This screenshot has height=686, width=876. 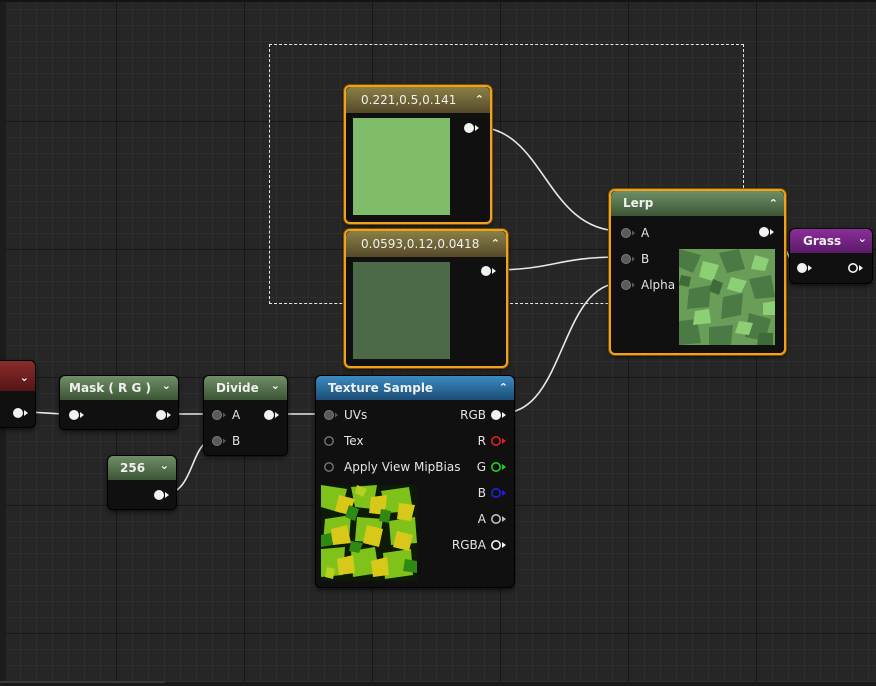 I want to click on input-label-uvs: UVs, so click(x=356, y=415).